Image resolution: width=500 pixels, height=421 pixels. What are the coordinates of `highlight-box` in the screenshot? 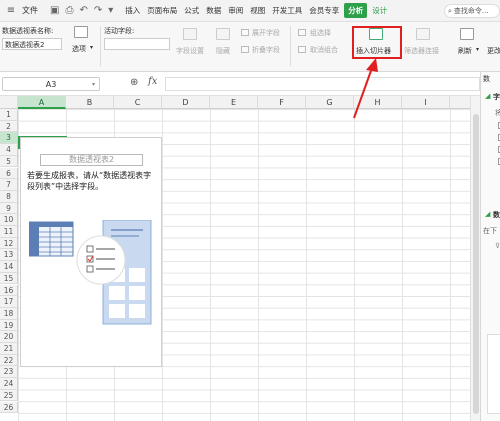 It's located at (377, 42).